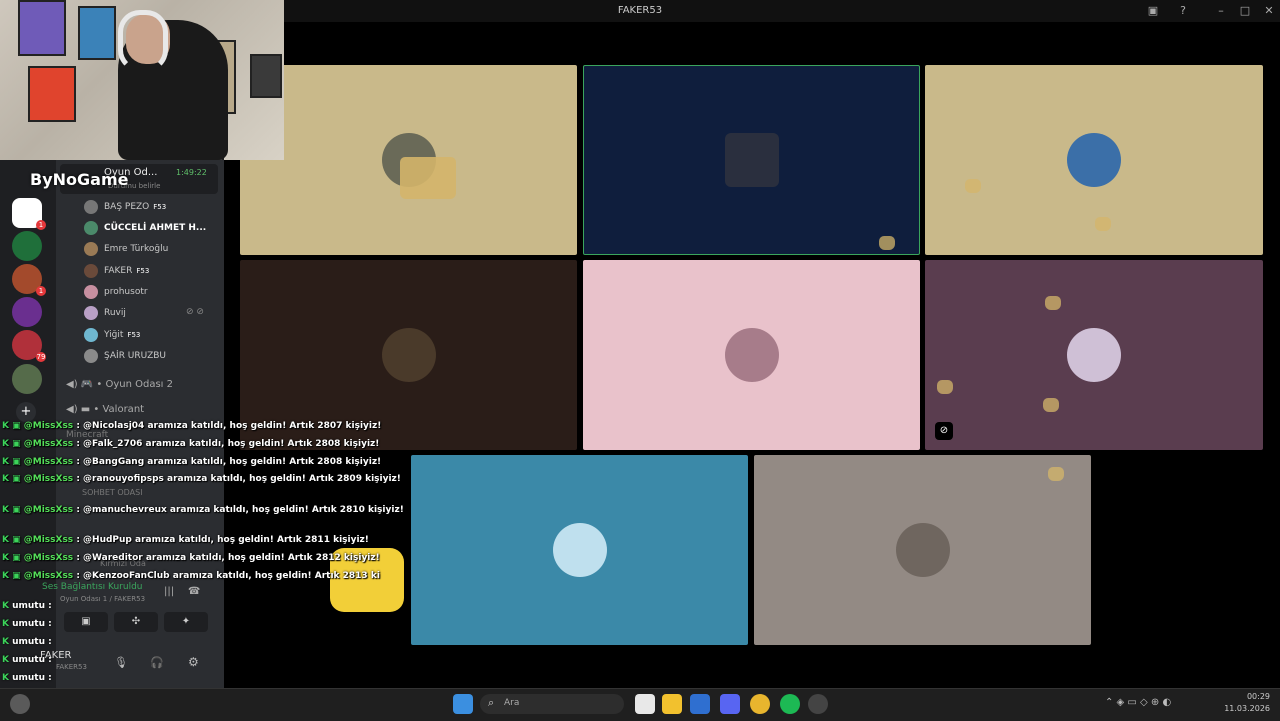  I want to click on muted-icon: ⊘, so click(944, 431).